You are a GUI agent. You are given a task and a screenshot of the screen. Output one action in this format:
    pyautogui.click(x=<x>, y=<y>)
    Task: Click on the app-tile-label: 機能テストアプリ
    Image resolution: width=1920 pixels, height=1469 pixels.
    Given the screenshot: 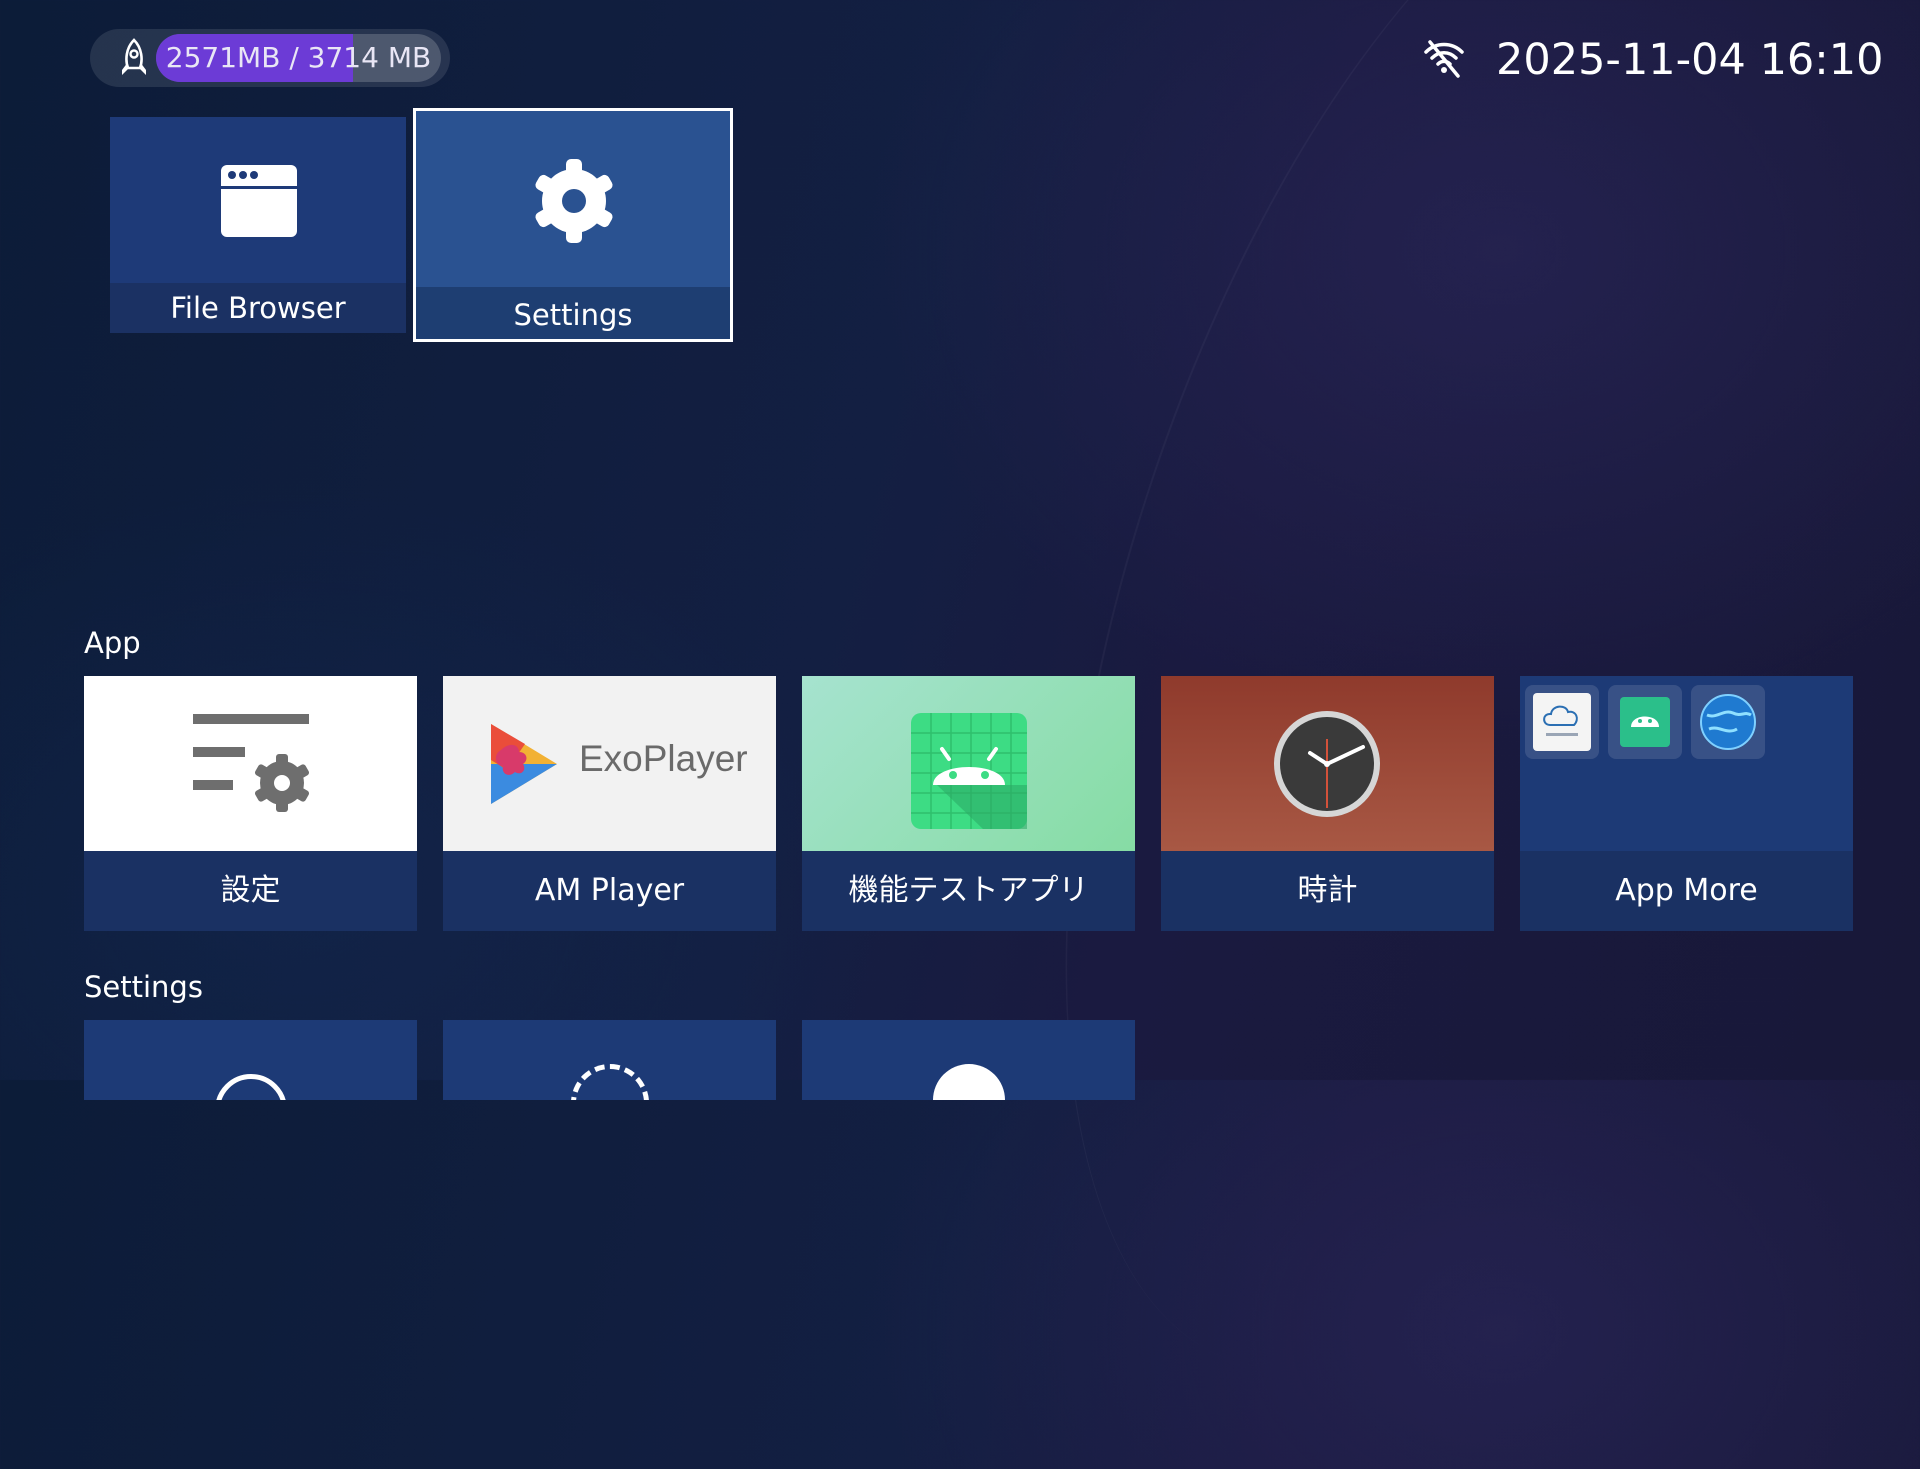 What is the action you would take?
    pyautogui.click(x=968, y=890)
    